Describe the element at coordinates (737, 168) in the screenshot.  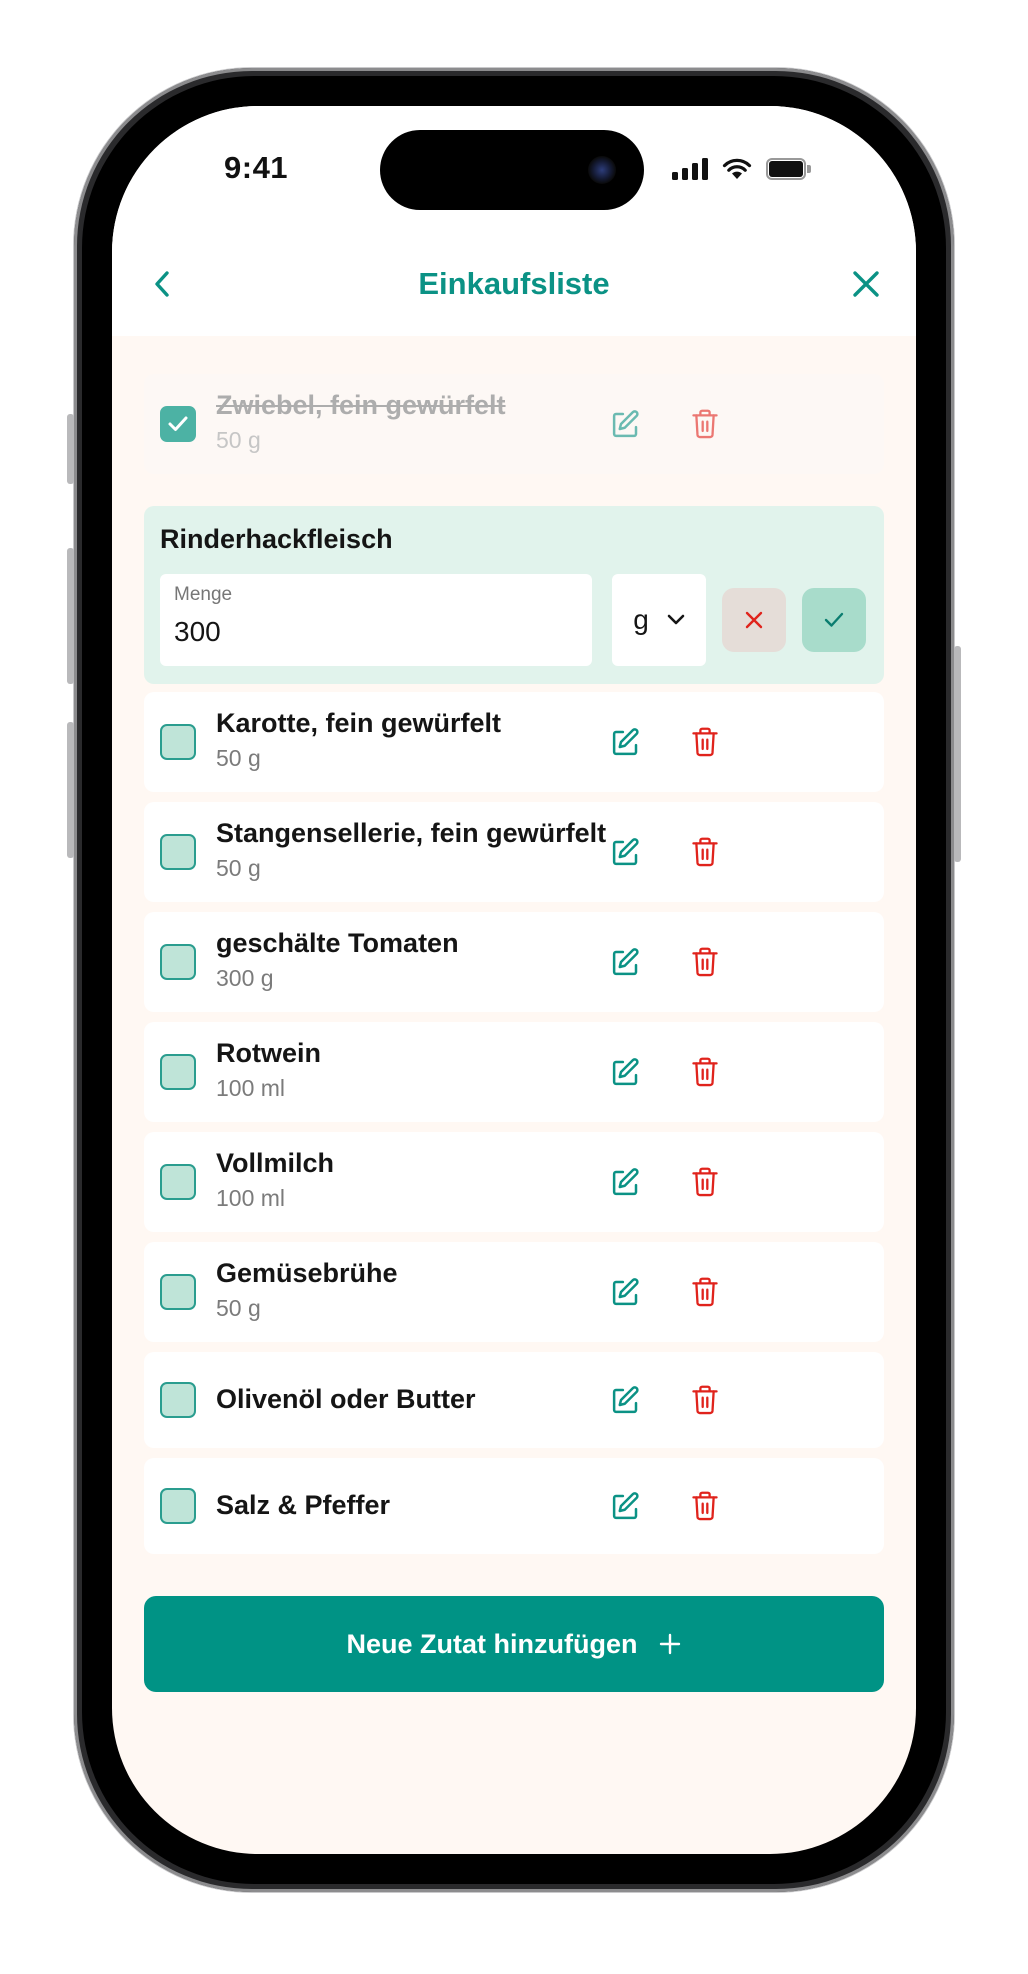
I see `wifi-icon` at that location.